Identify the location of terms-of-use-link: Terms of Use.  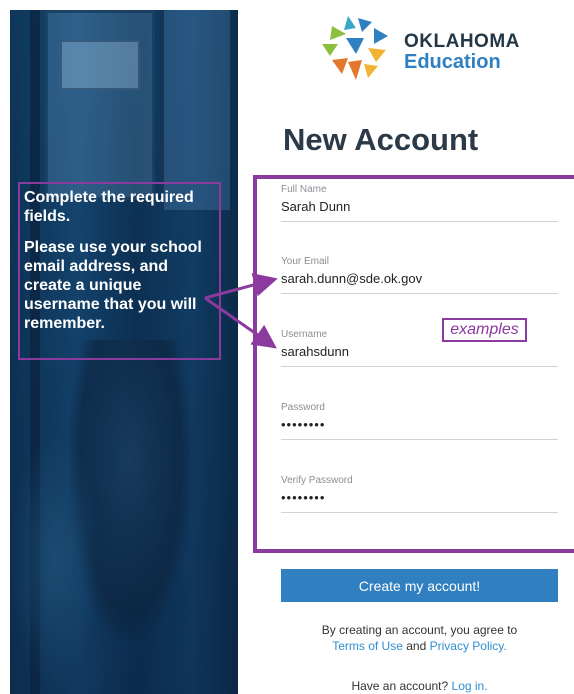
(367, 646).